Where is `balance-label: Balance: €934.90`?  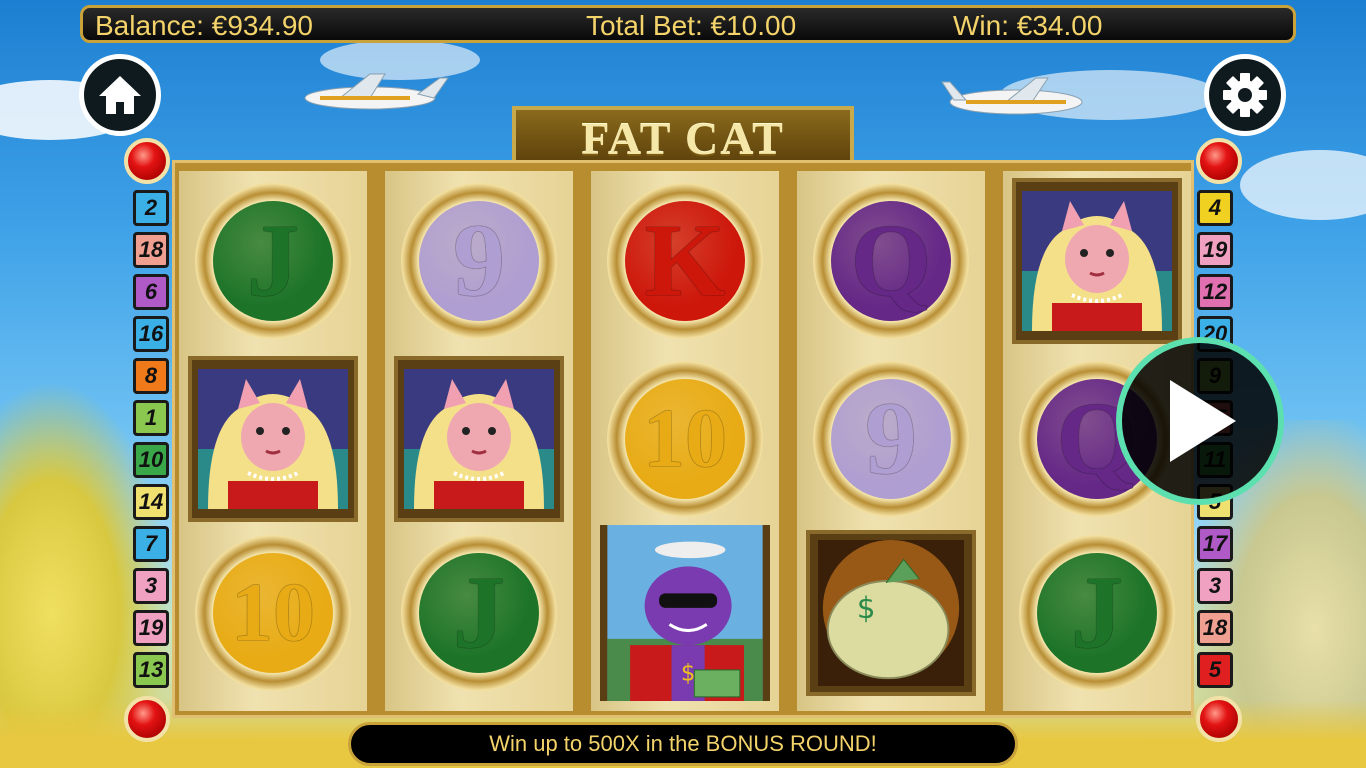
balance-label: Balance: €934.90 is located at coordinates (204, 25).